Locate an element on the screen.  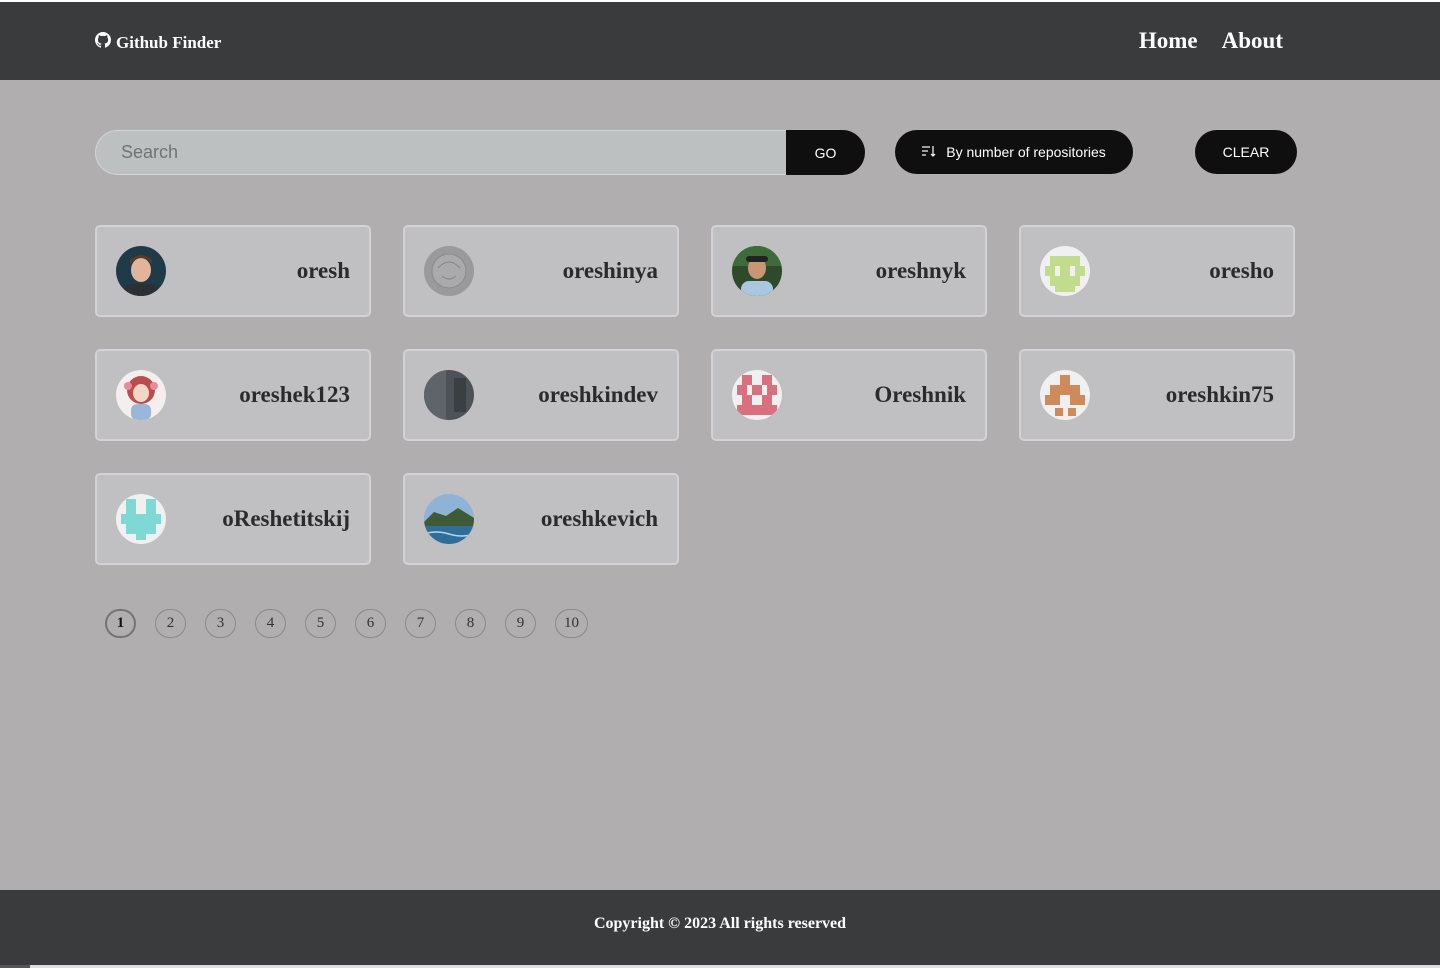
user-card: oreshek123 is located at coordinates (233, 395).